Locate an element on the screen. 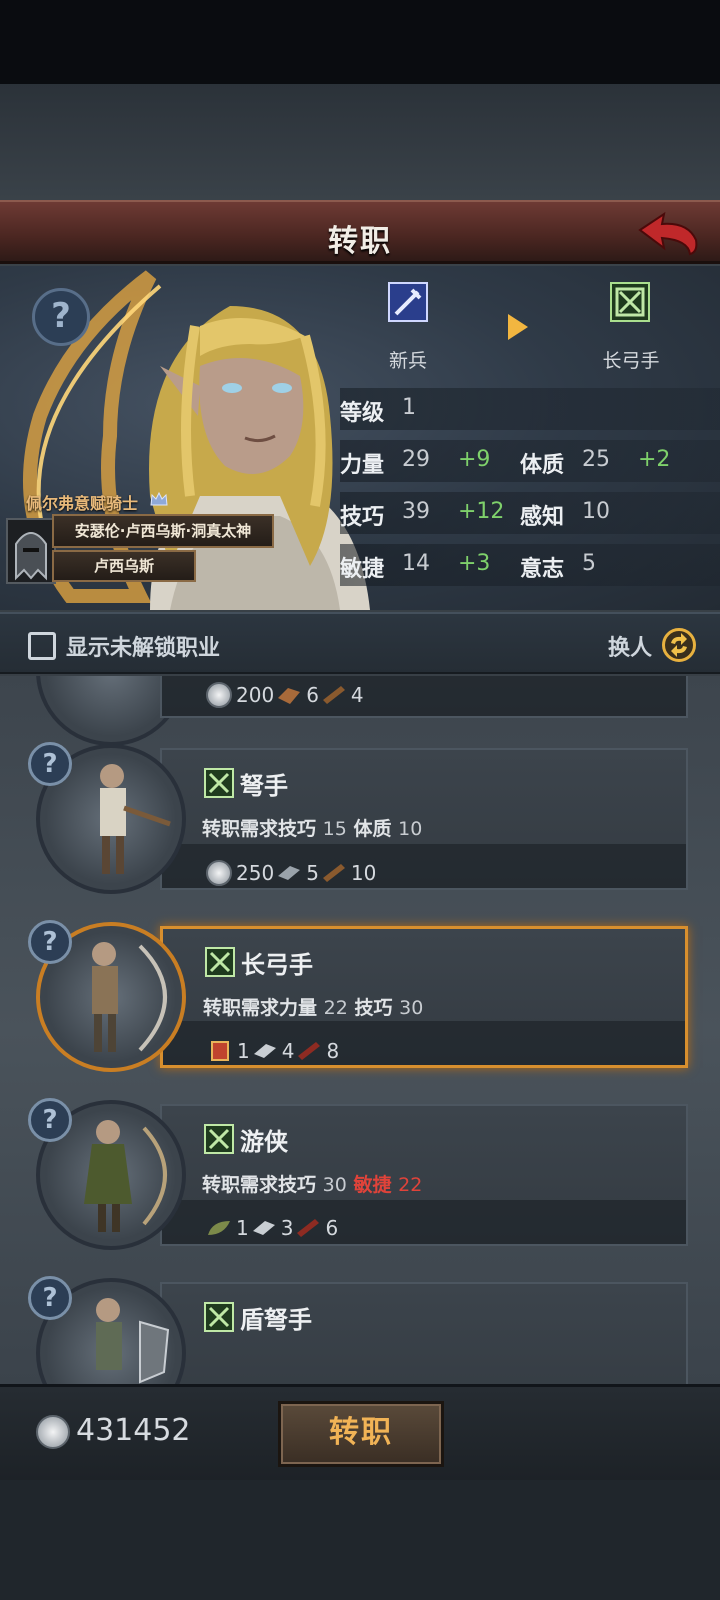 Image resolution: width=720 pixels, height=1600 pixels. class-card-crossbowman: 弩手 转职需求技巧 15 体质 10 250 5 10 is located at coordinates (424, 819).